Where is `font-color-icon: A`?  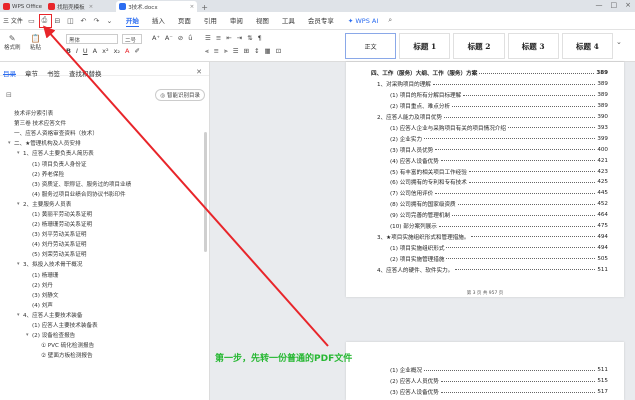
font-color-icon: A is located at coordinates (127, 51).